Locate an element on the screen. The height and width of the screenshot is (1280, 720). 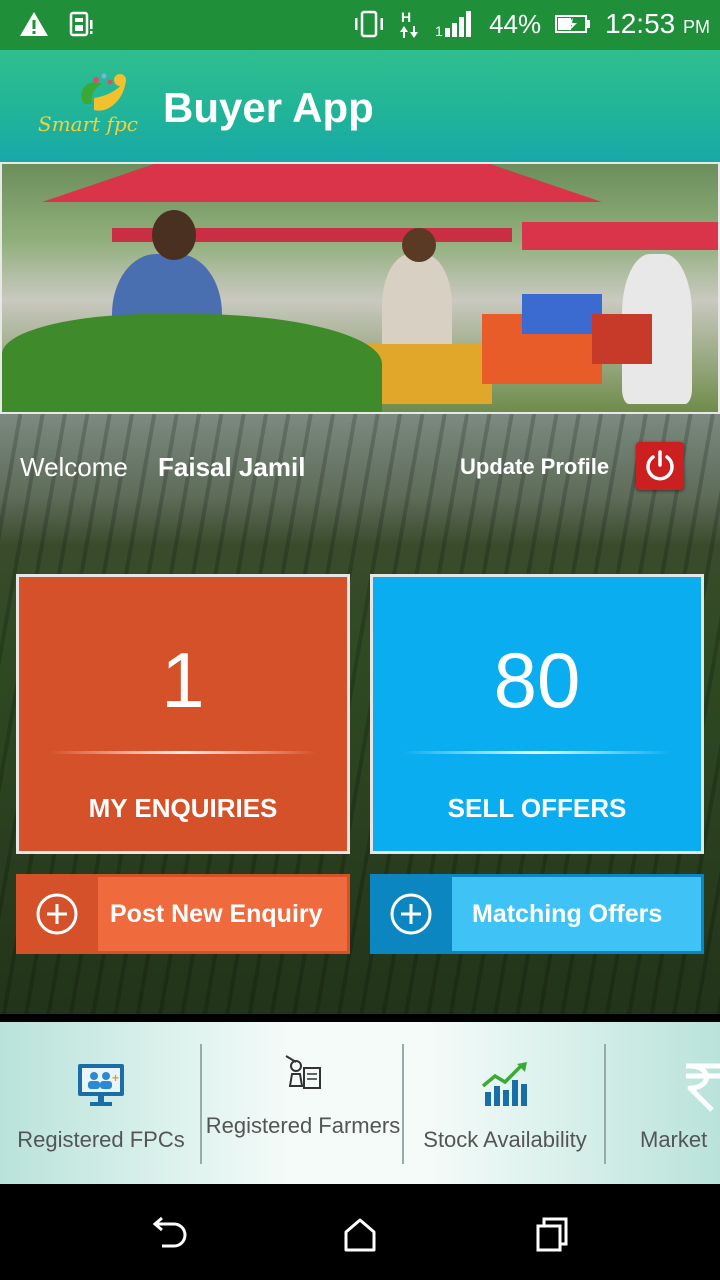
logo-text: Smart fpc is located at coordinates (88, 124).